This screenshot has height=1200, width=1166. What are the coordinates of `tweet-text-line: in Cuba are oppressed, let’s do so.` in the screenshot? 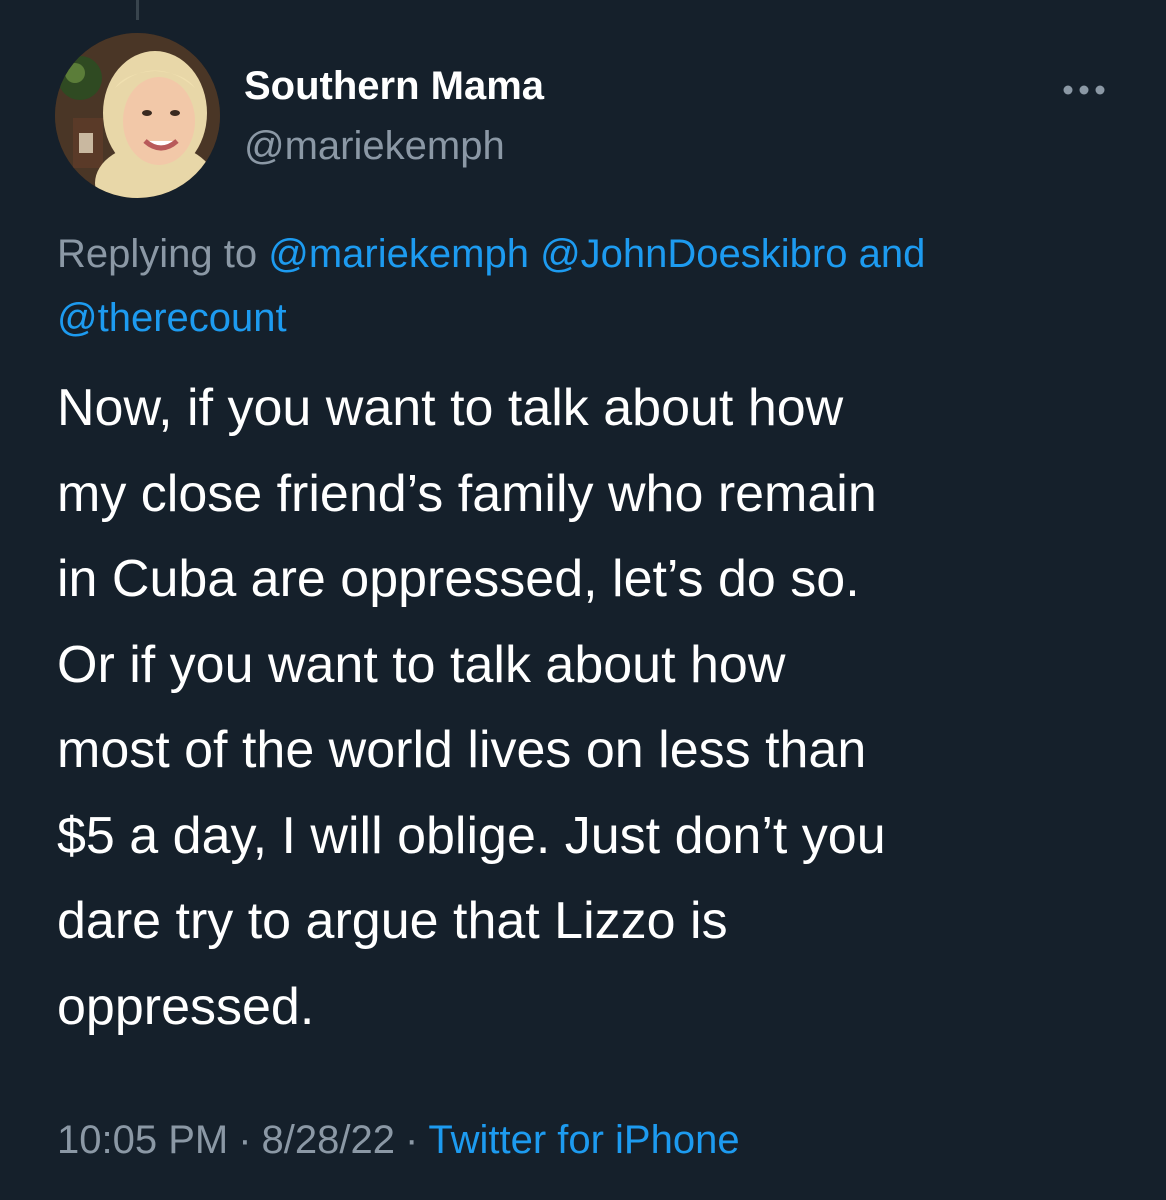 It's located at (458, 579).